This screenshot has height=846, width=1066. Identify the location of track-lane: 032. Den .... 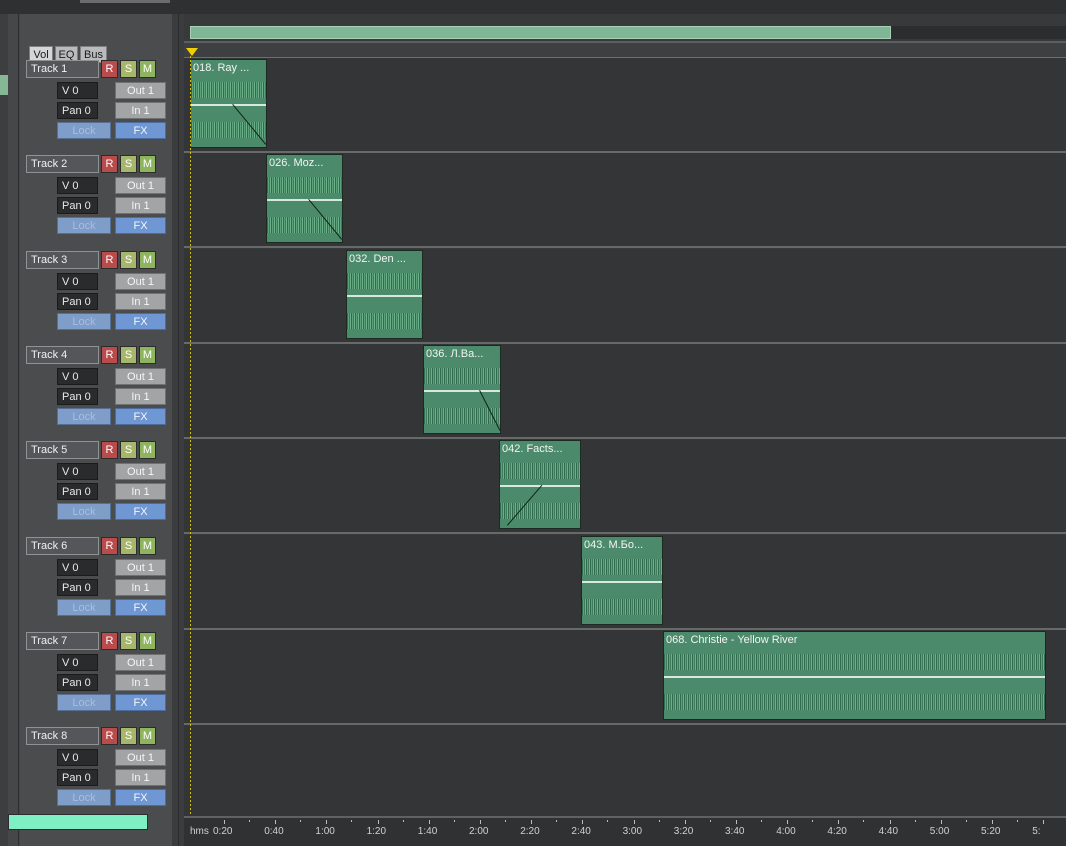
(625, 296).